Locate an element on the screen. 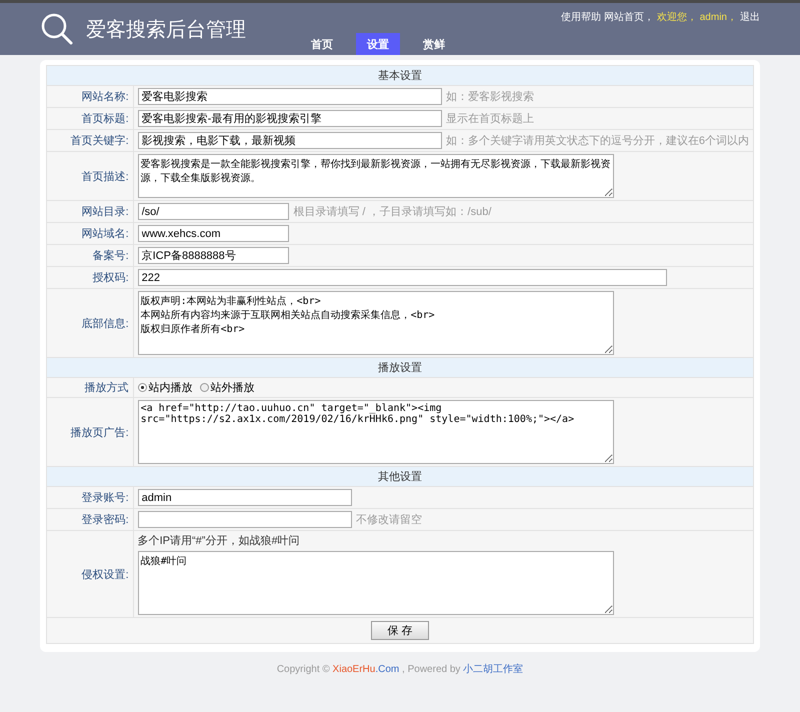  section-header: 其他设置 is located at coordinates (400, 476).